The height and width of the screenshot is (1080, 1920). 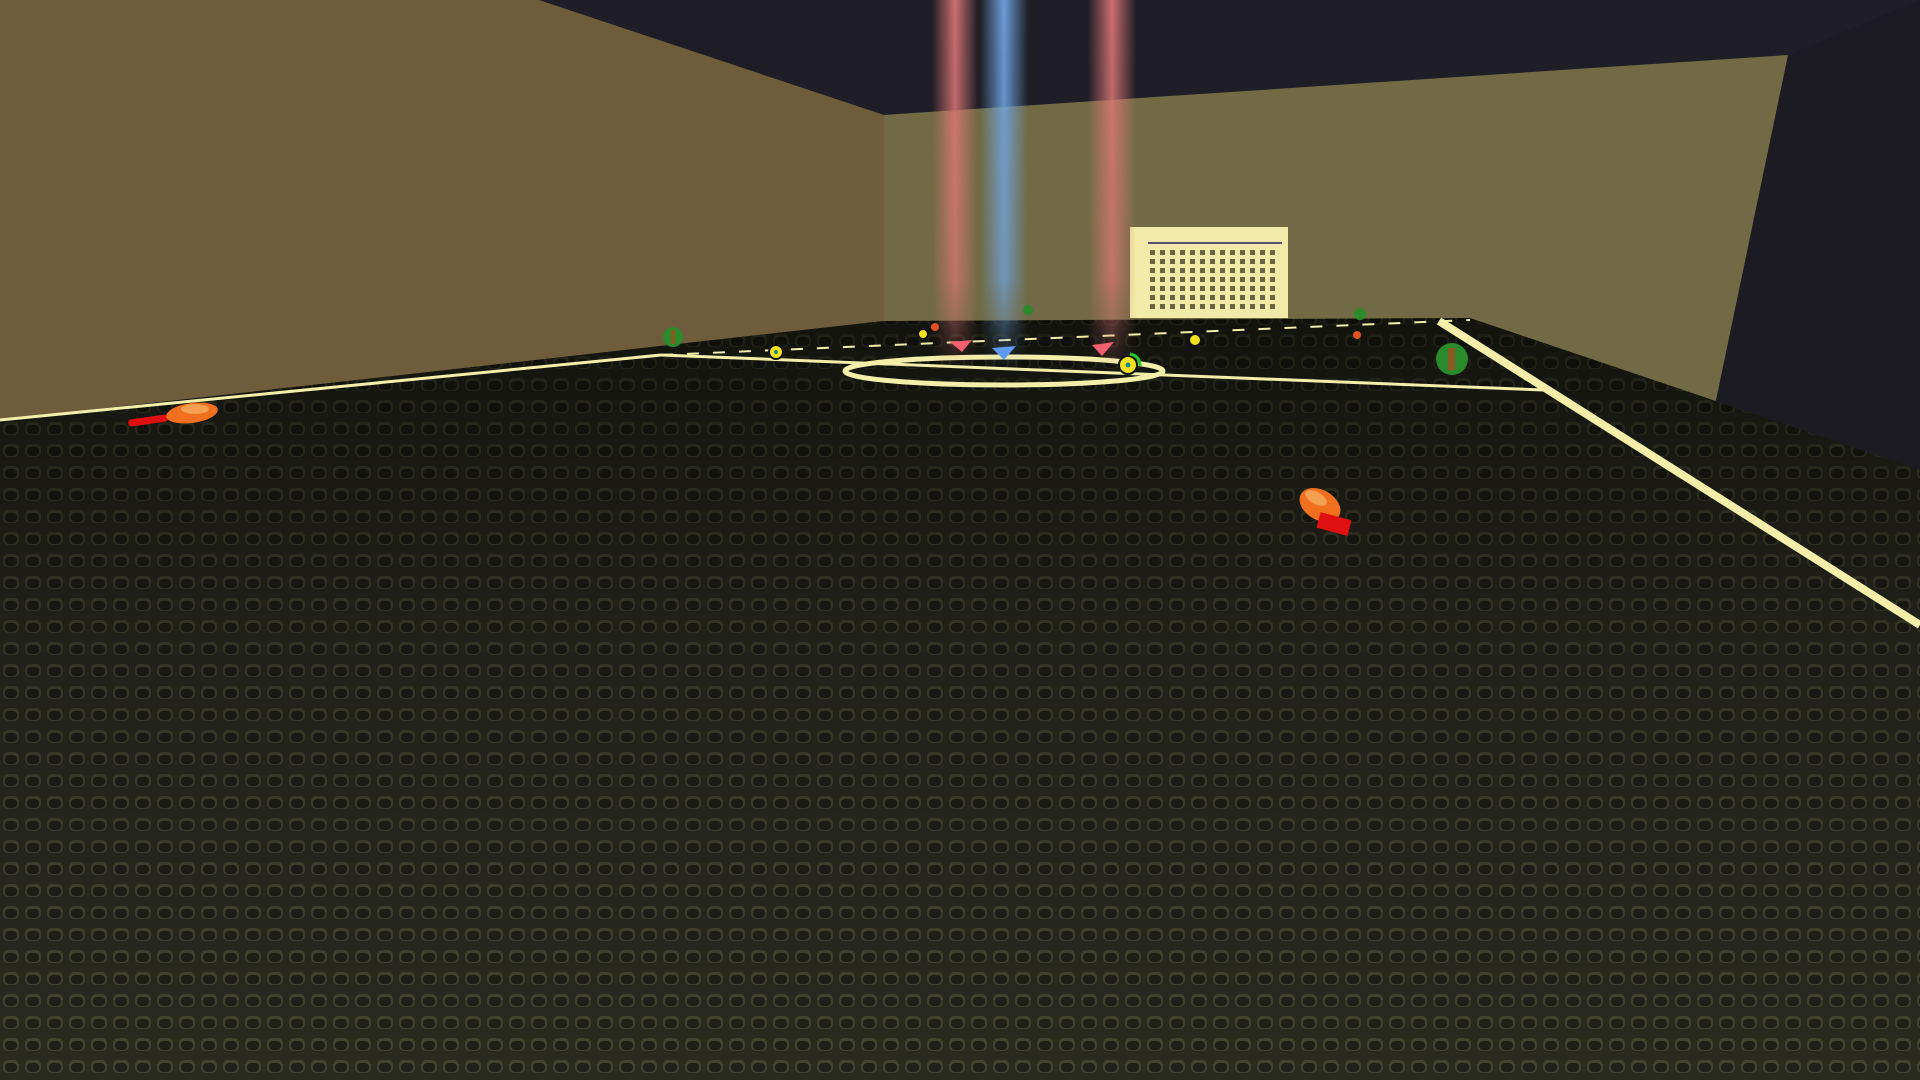 What do you see at coordinates (1209, 272) in the screenshot?
I see `goal` at bounding box center [1209, 272].